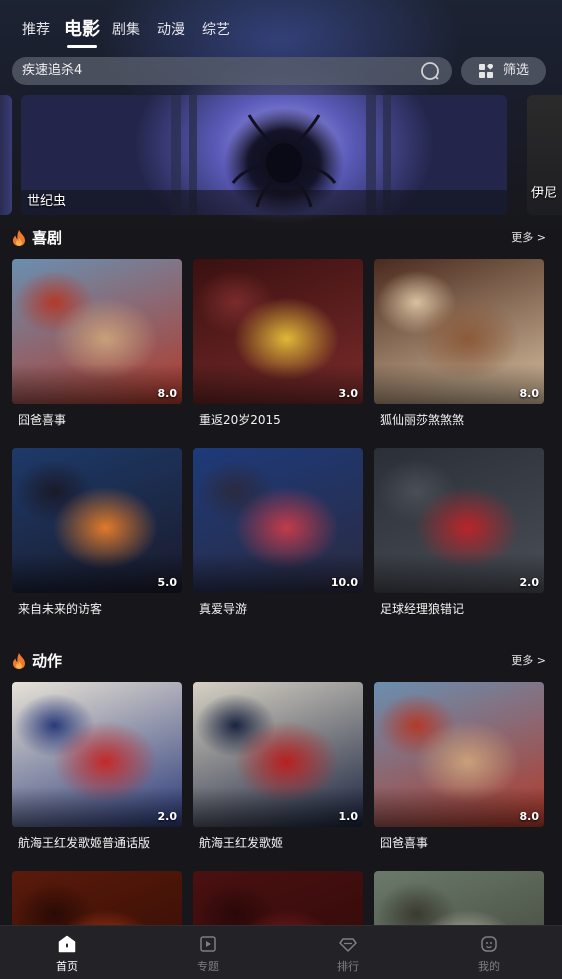 The image size is (562, 979). What do you see at coordinates (544, 193) in the screenshot?
I see `banner-next-title: 伊尼` at bounding box center [544, 193].